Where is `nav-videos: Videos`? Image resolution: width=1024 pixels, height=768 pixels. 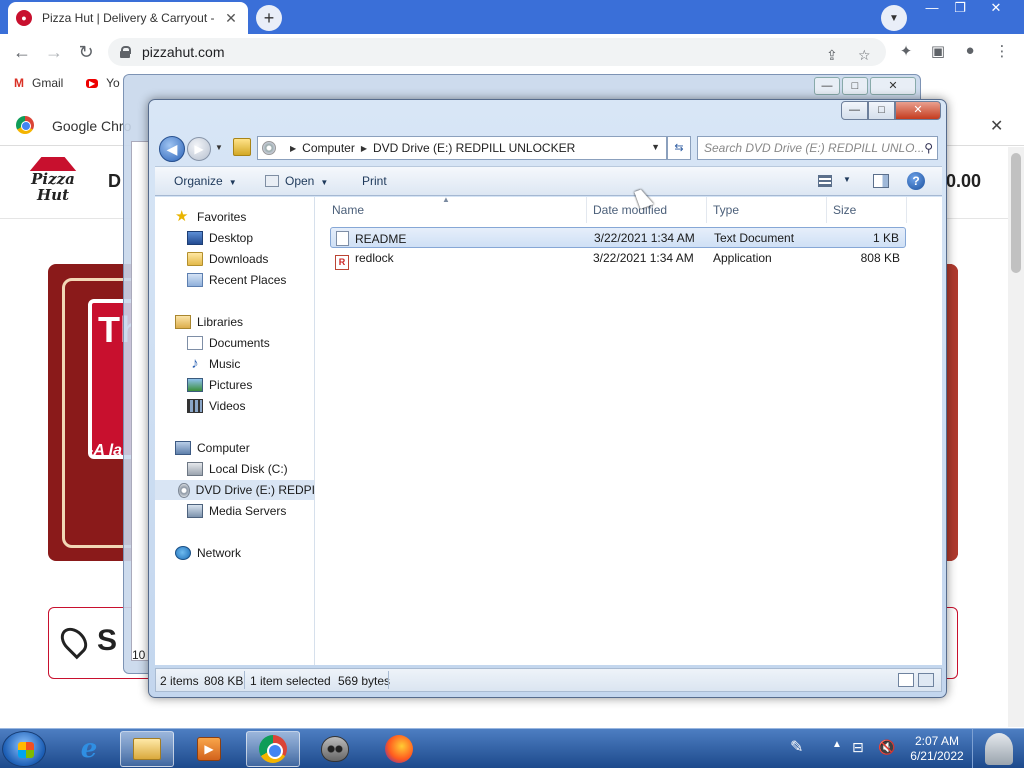 nav-videos: Videos is located at coordinates (216, 406).